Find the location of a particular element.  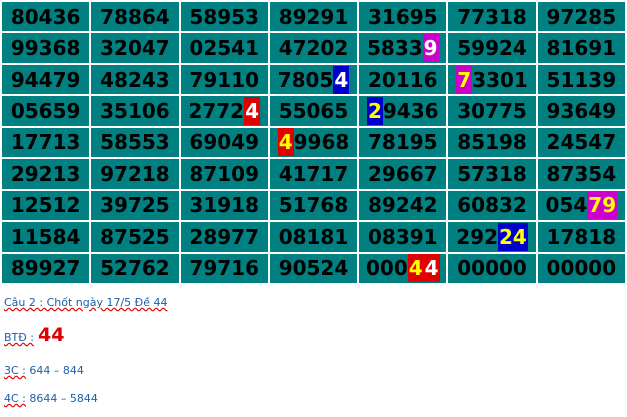

cell-digits: 48243 is located at coordinates (135, 79).